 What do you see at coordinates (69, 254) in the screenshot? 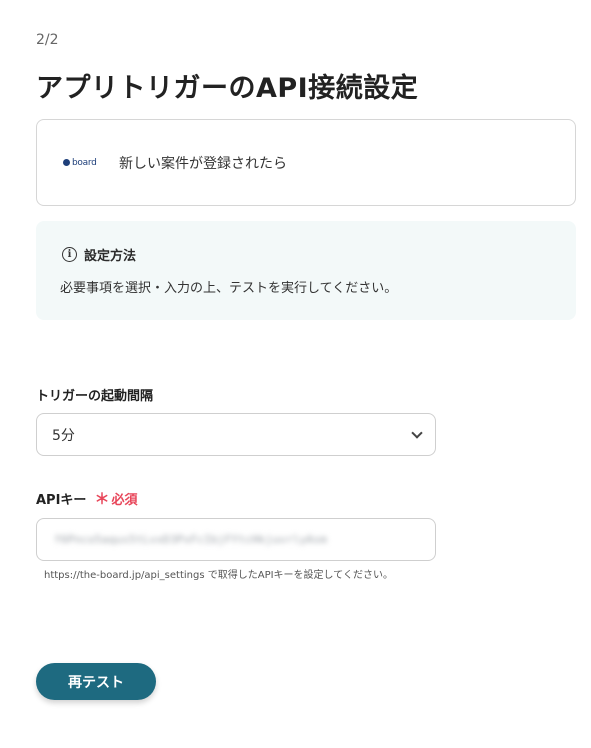
I see `info-icon: i` at bounding box center [69, 254].